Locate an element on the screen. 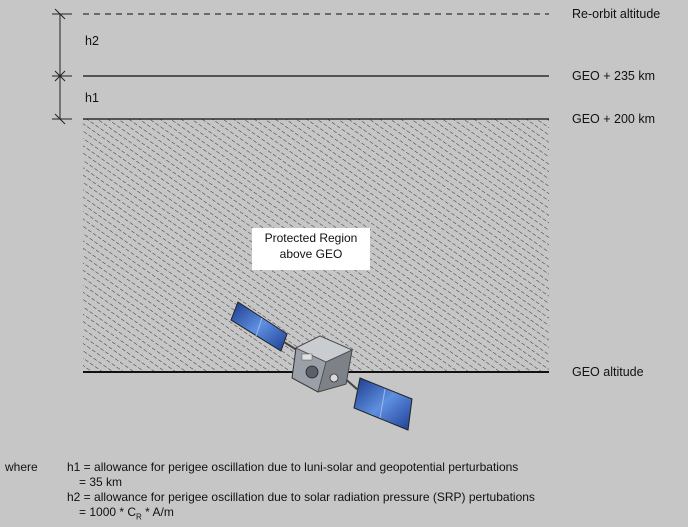 The height and width of the screenshot is (527, 688). protected-region-label: Protected Region above GEO is located at coordinates (311, 249).